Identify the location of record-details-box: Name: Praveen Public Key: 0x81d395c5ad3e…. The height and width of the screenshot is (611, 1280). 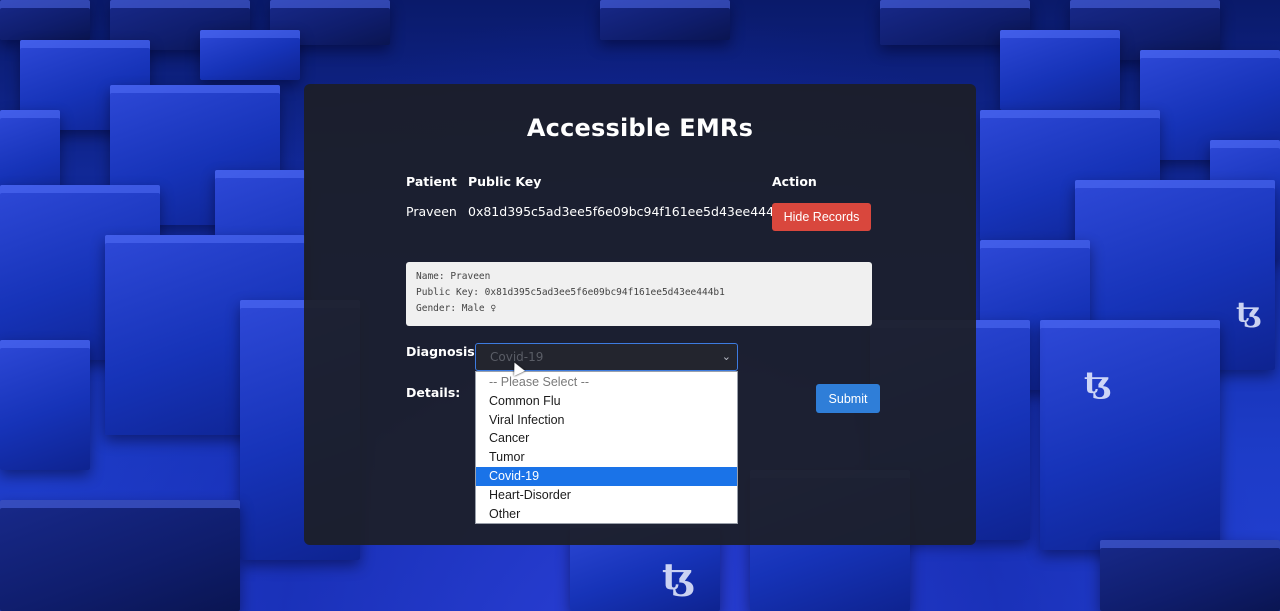
(639, 294).